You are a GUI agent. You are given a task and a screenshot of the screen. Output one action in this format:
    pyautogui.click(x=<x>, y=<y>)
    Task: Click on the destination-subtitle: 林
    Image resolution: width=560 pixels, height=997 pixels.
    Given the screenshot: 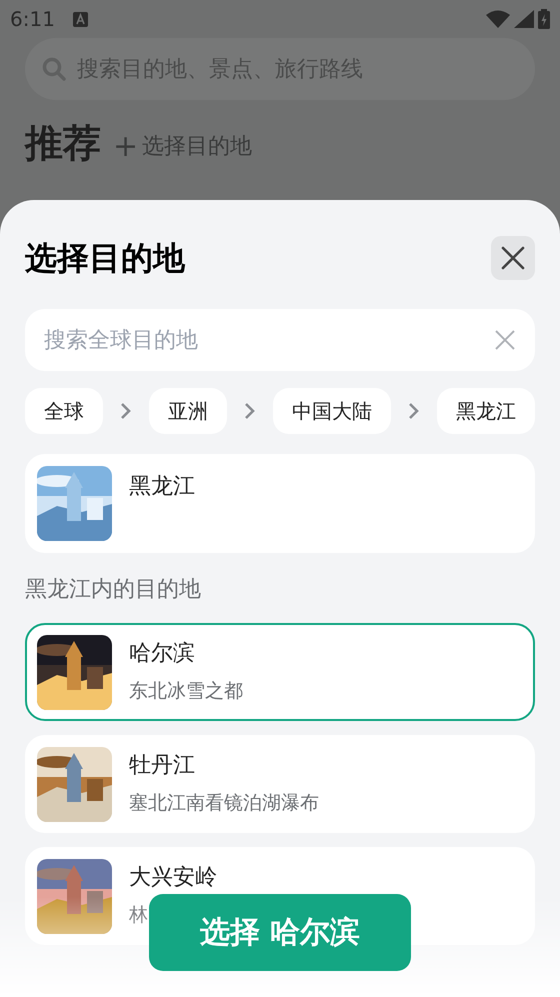 What is the action you would take?
    pyautogui.click(x=139, y=915)
    